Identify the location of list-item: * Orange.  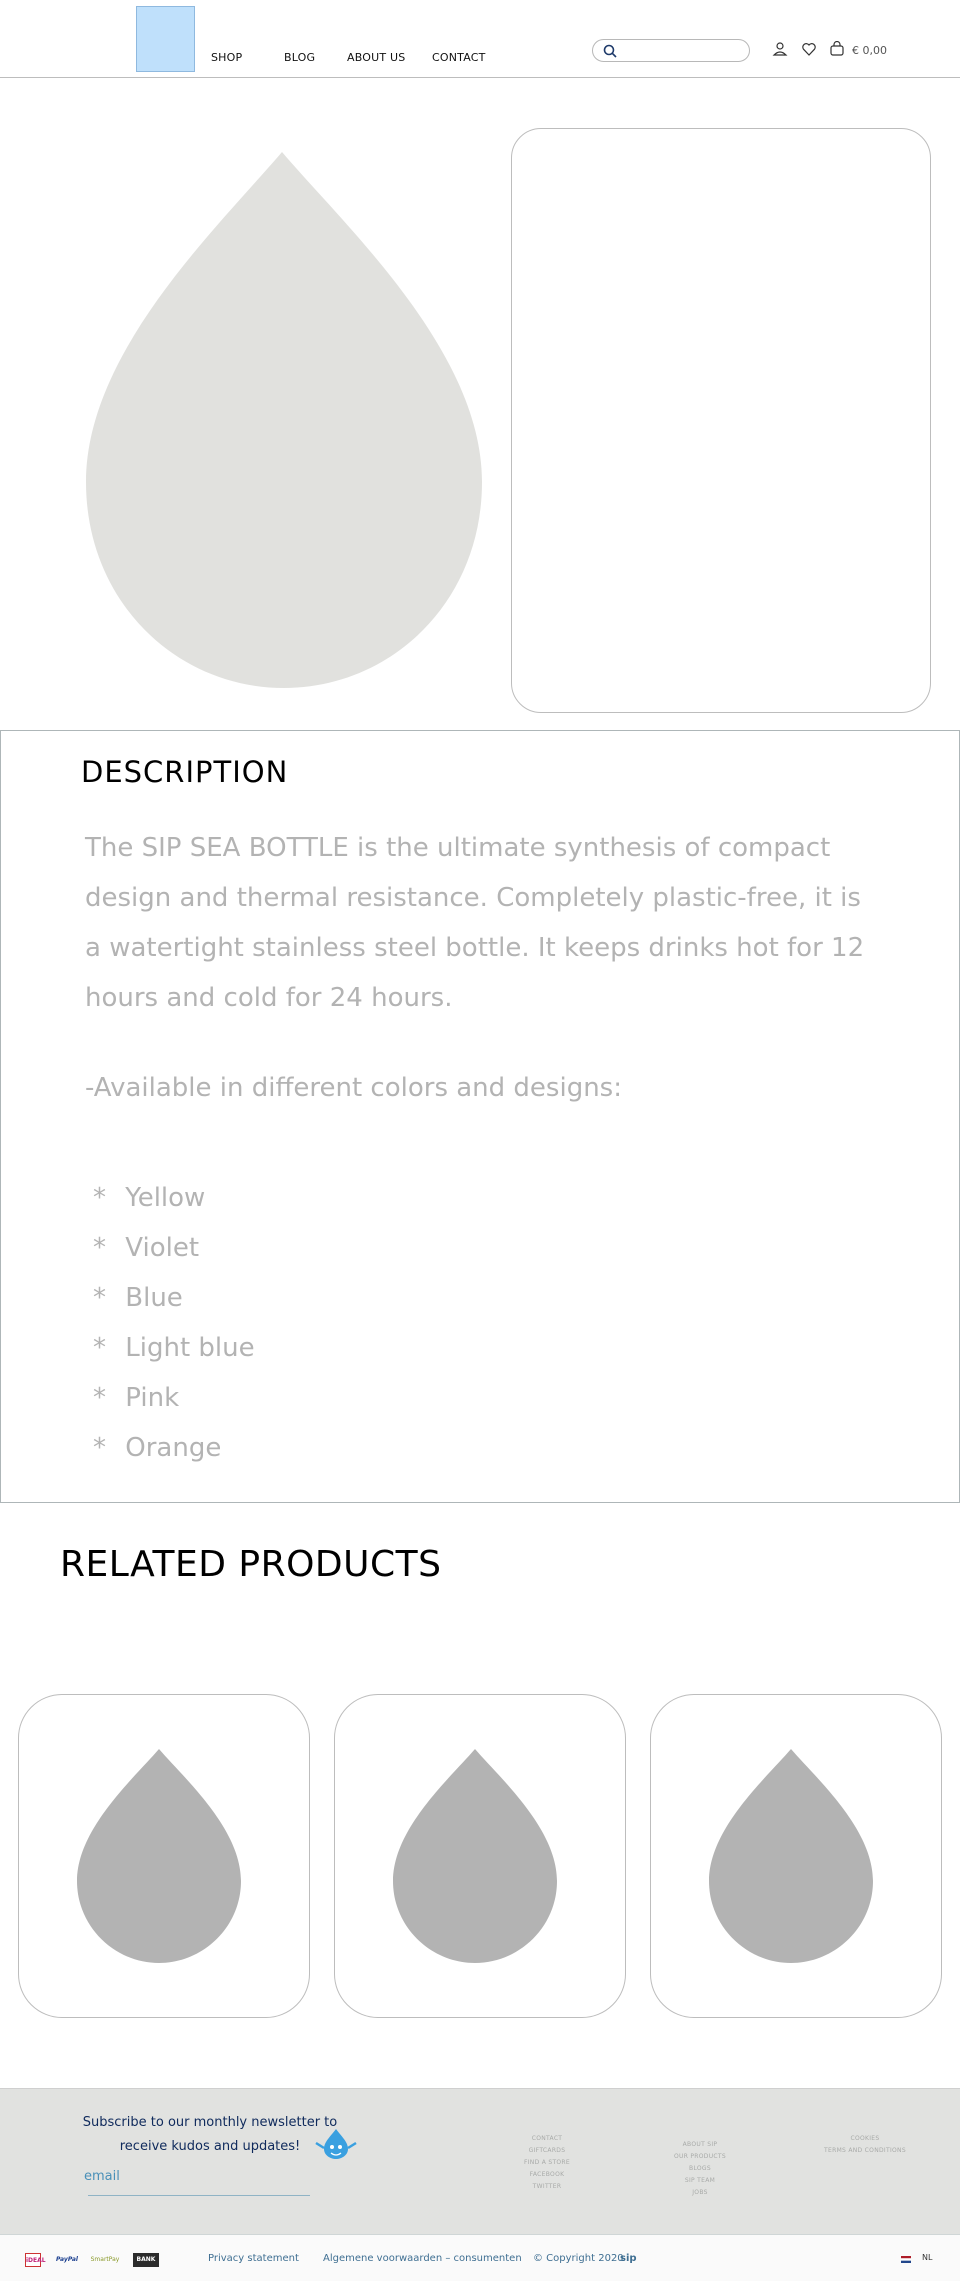
(157, 1448).